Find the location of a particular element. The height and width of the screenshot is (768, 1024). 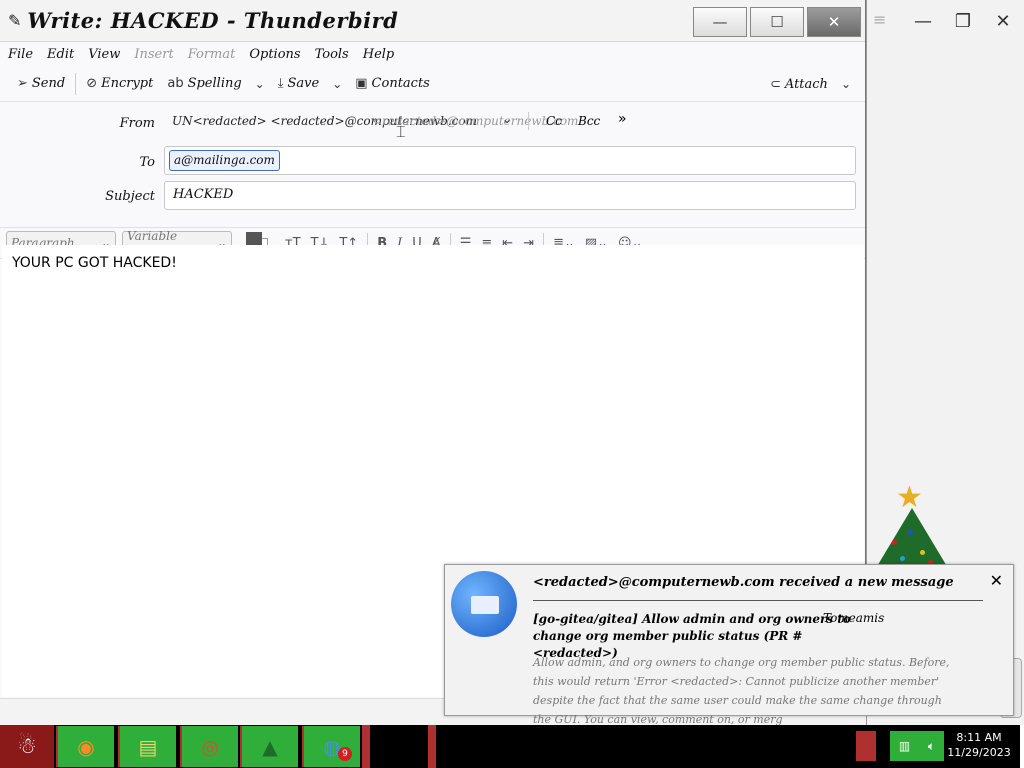

network-icon: ▥ is located at coordinates (904, 746).